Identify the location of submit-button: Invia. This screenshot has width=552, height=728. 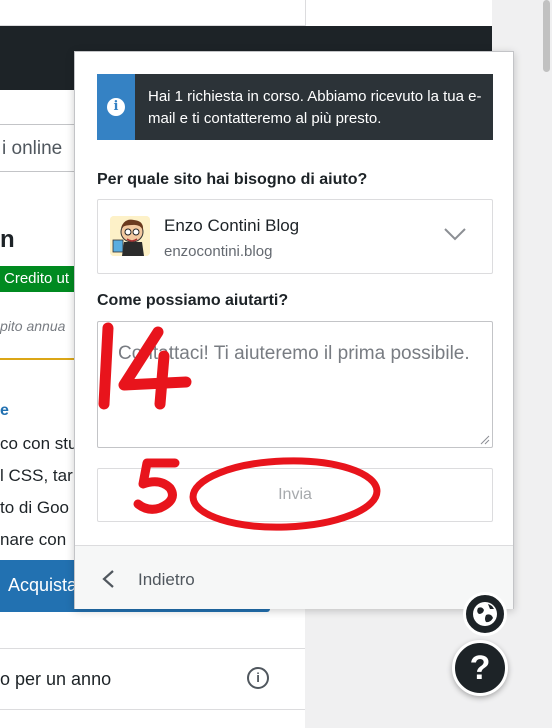
(295, 495).